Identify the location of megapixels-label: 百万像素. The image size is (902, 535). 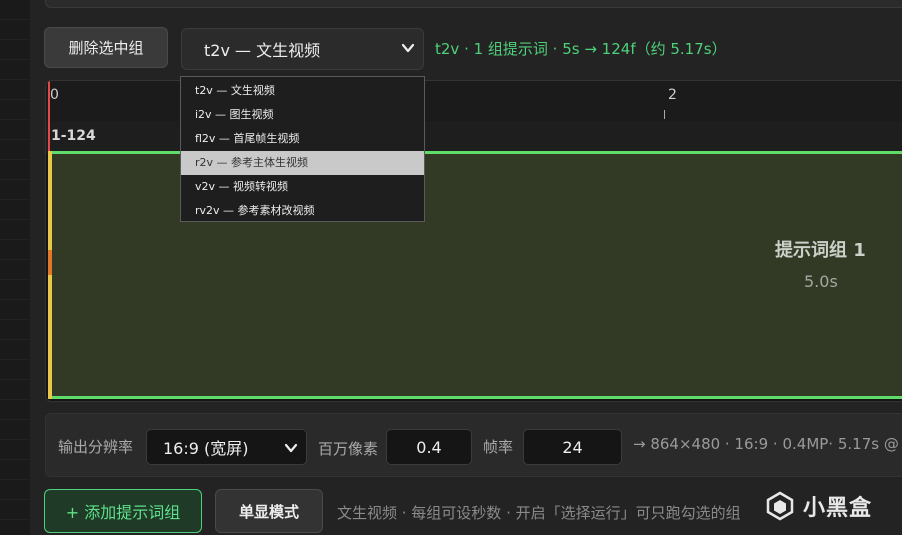
(348, 449).